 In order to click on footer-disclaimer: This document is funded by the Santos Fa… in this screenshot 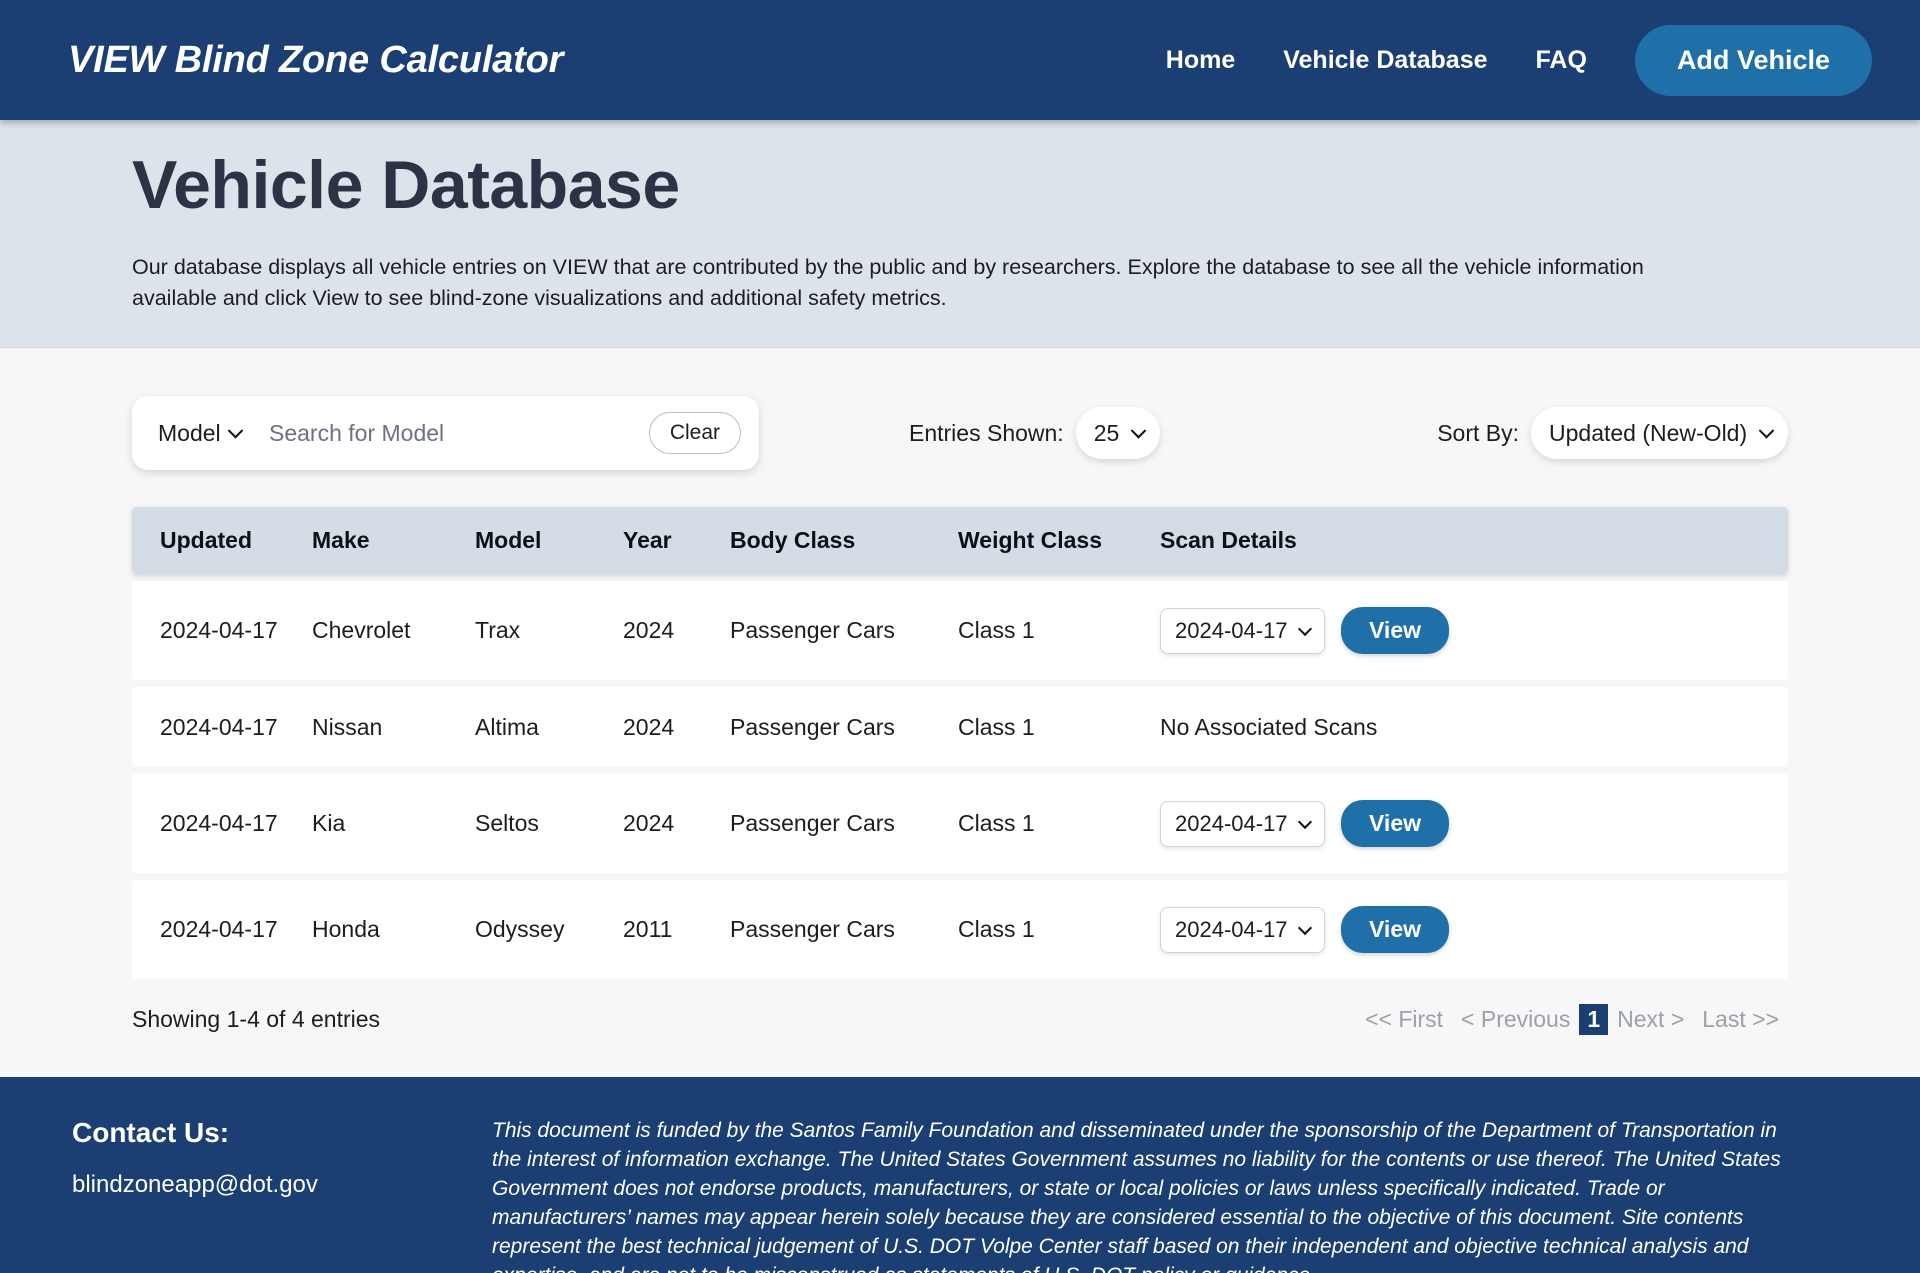, I will do `click(1136, 1196)`.